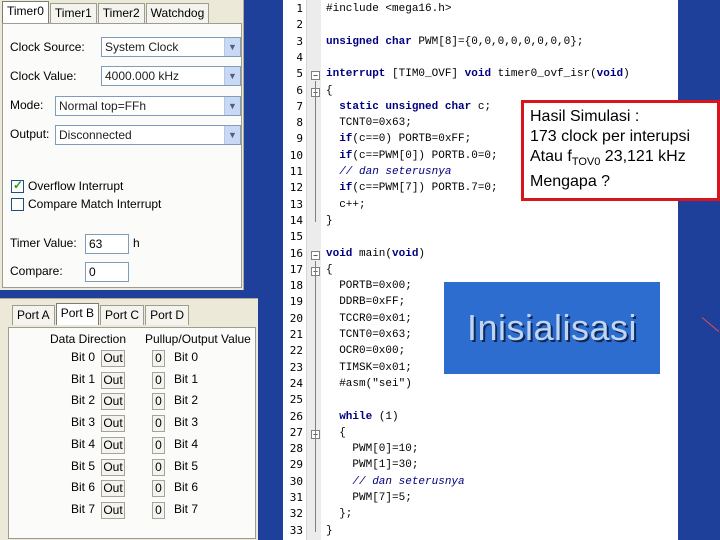  I want to click on compare-match-interrupt-checkbox: Compare Match Interrupt, so click(86, 204).